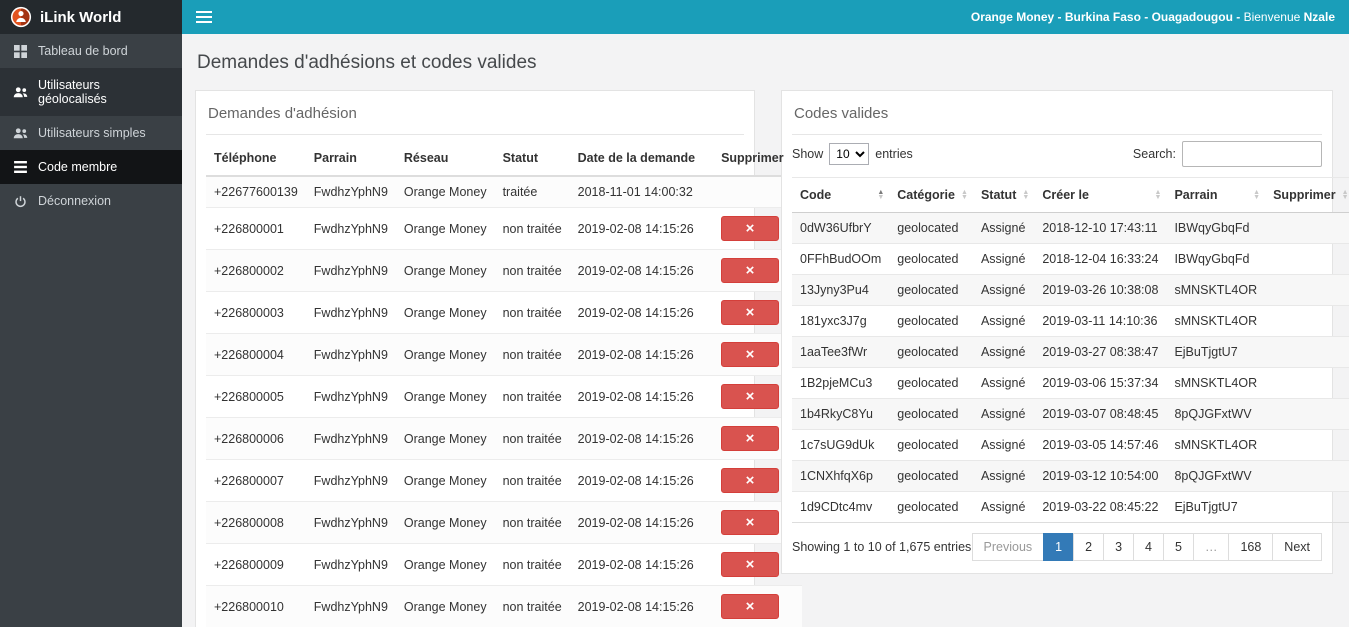 This screenshot has width=1349, height=627. I want to click on sidebar-item-utilisateurs-geolocalises: Utilisateurs géolocalisés, so click(91, 92).